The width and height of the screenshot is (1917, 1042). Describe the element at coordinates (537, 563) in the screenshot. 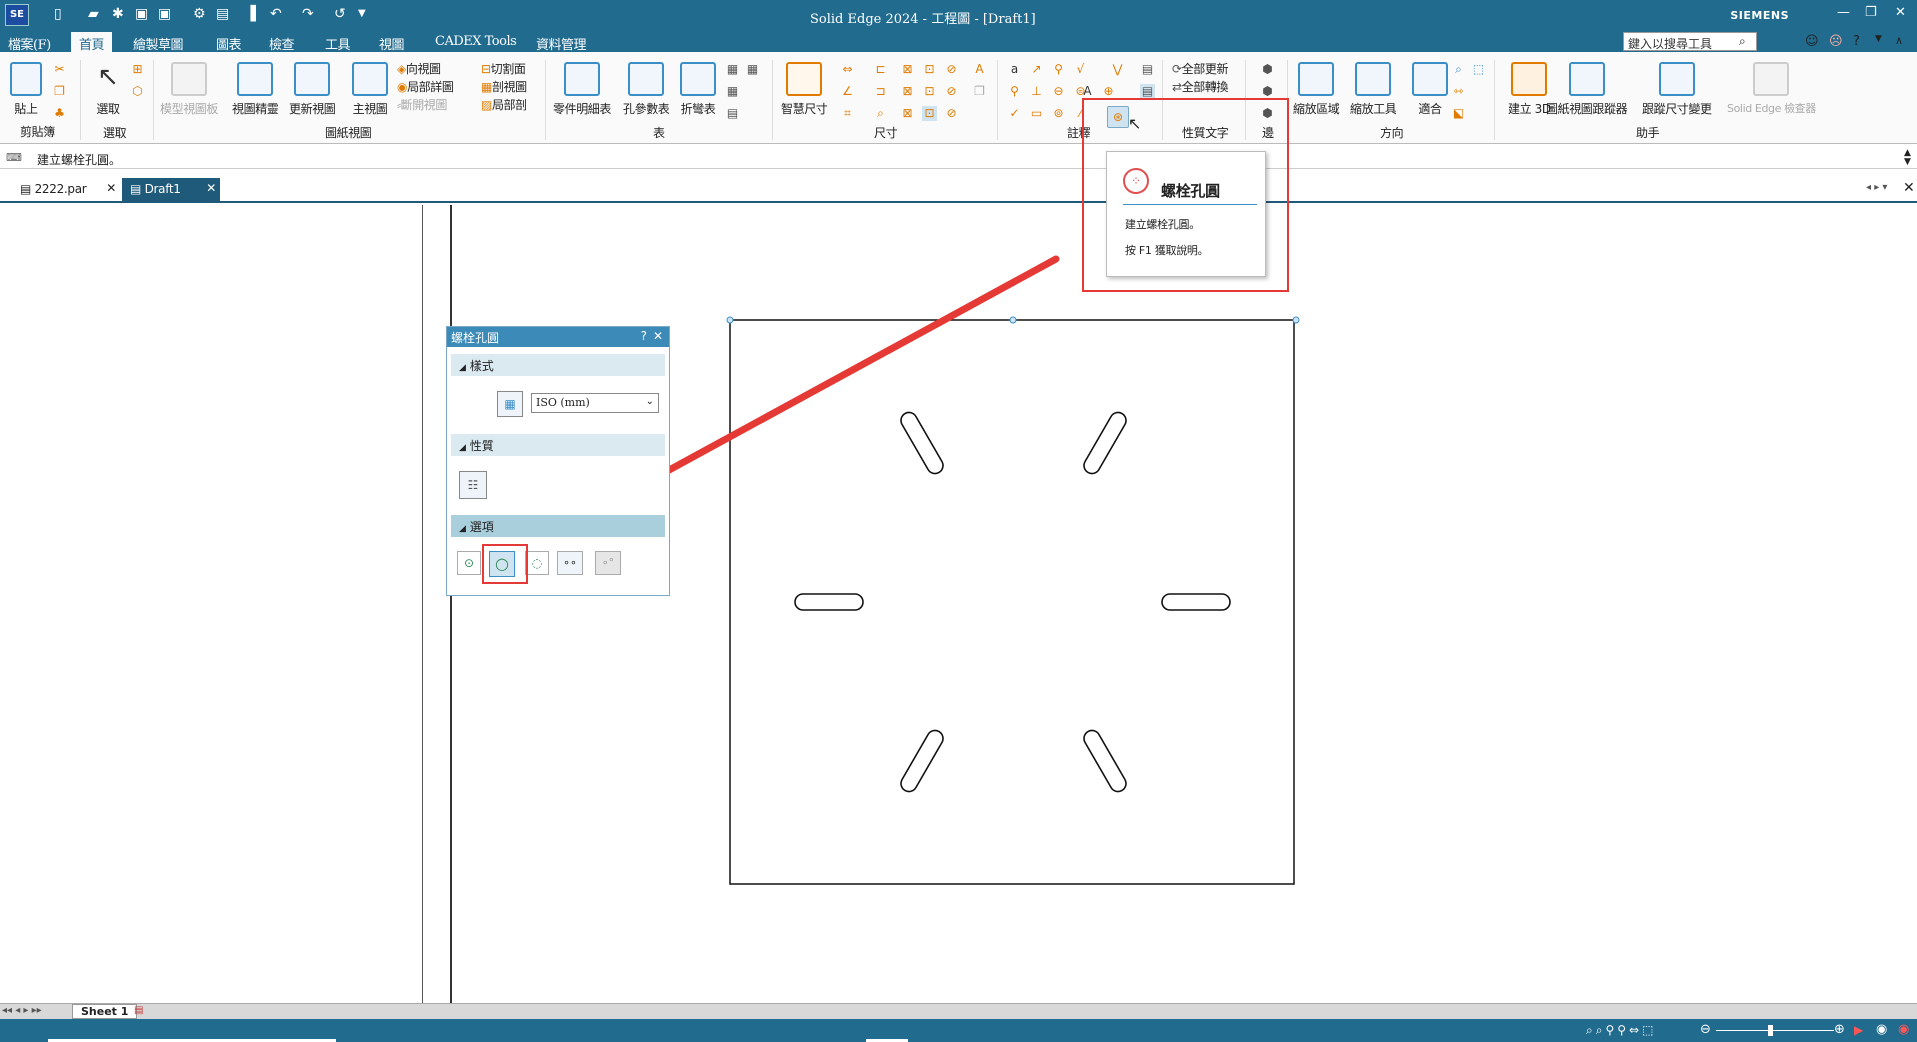

I see `partial-circle-icon: ◌` at that location.